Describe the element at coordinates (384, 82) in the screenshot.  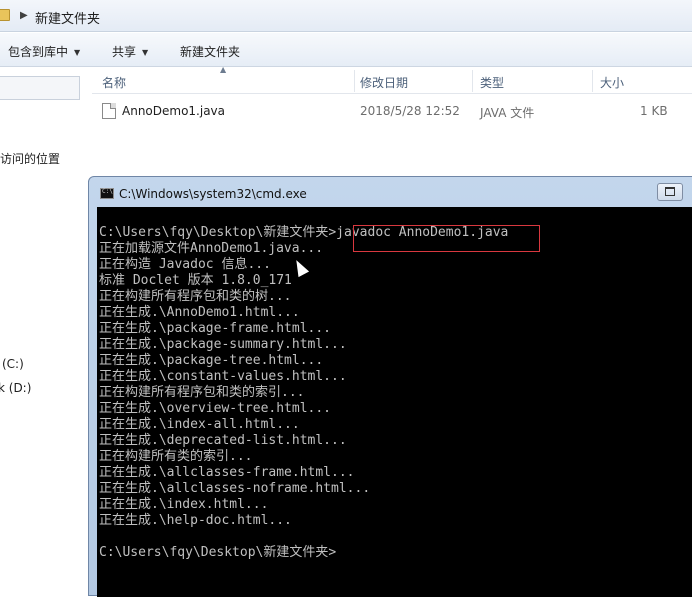
I see `column-header-date: 修改日期` at that location.